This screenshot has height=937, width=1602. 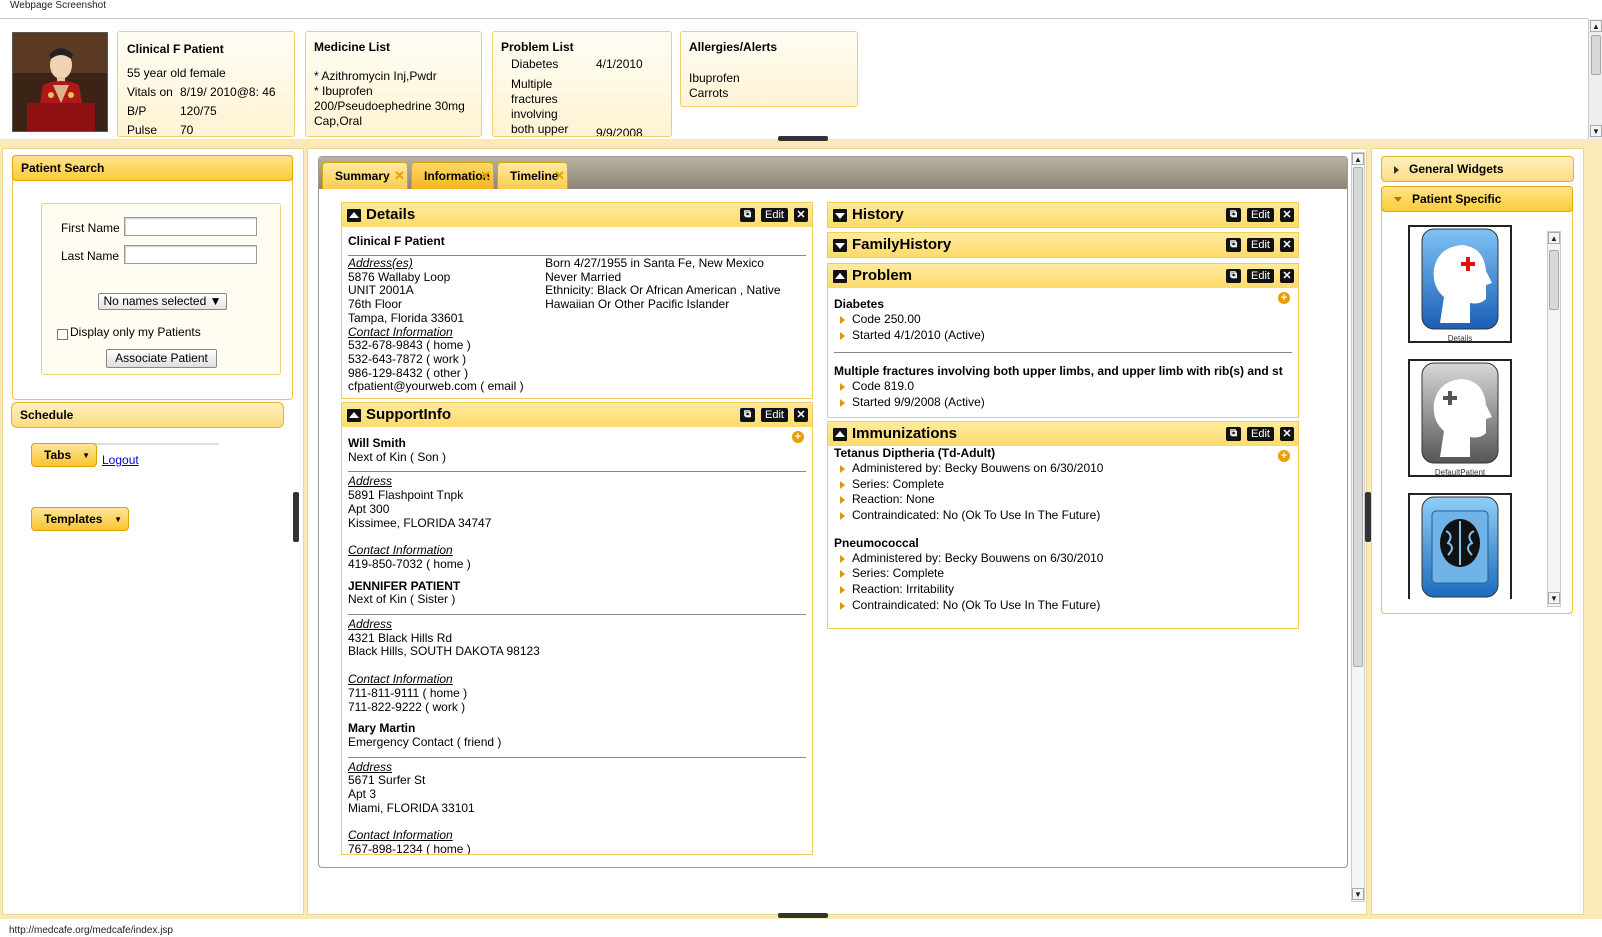 I want to click on tab-label: Timeline, so click(x=534, y=176).